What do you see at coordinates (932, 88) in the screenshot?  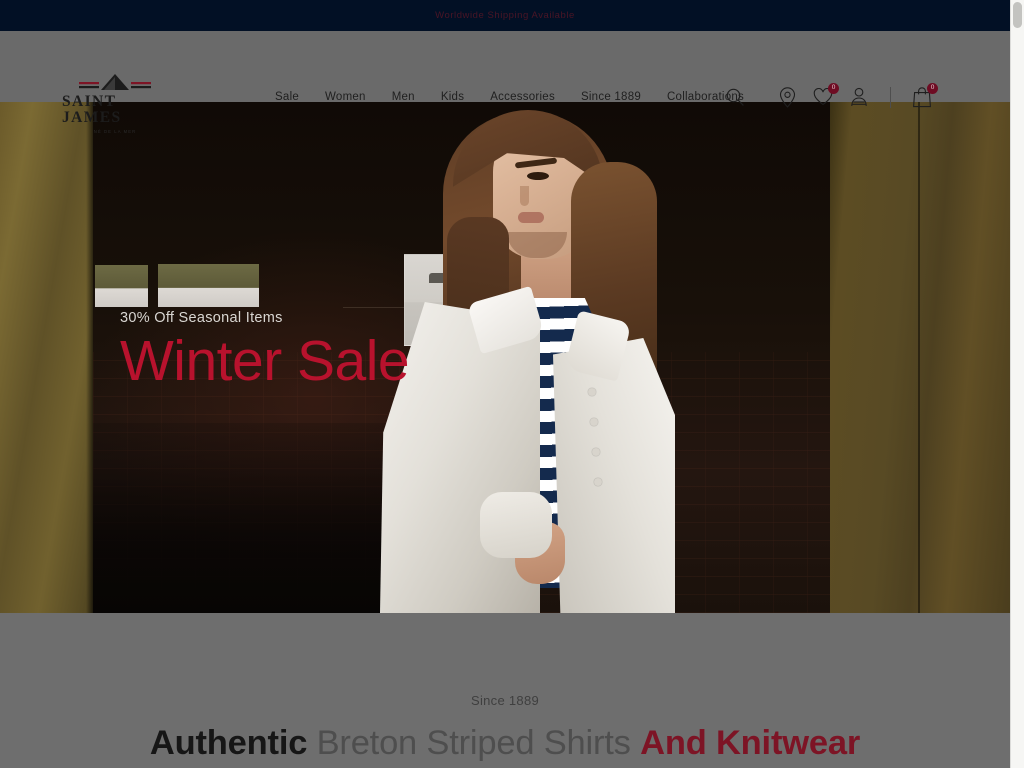 I see `cart-count-badge: 0` at bounding box center [932, 88].